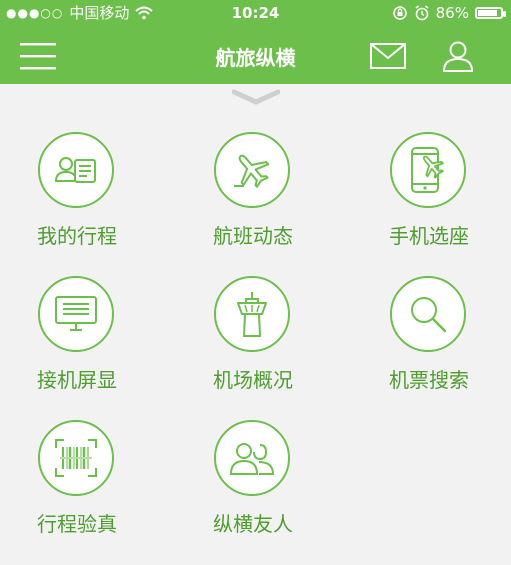 The image size is (511, 565). Describe the element at coordinates (429, 236) in the screenshot. I see `tile-label: 手机选座` at that location.